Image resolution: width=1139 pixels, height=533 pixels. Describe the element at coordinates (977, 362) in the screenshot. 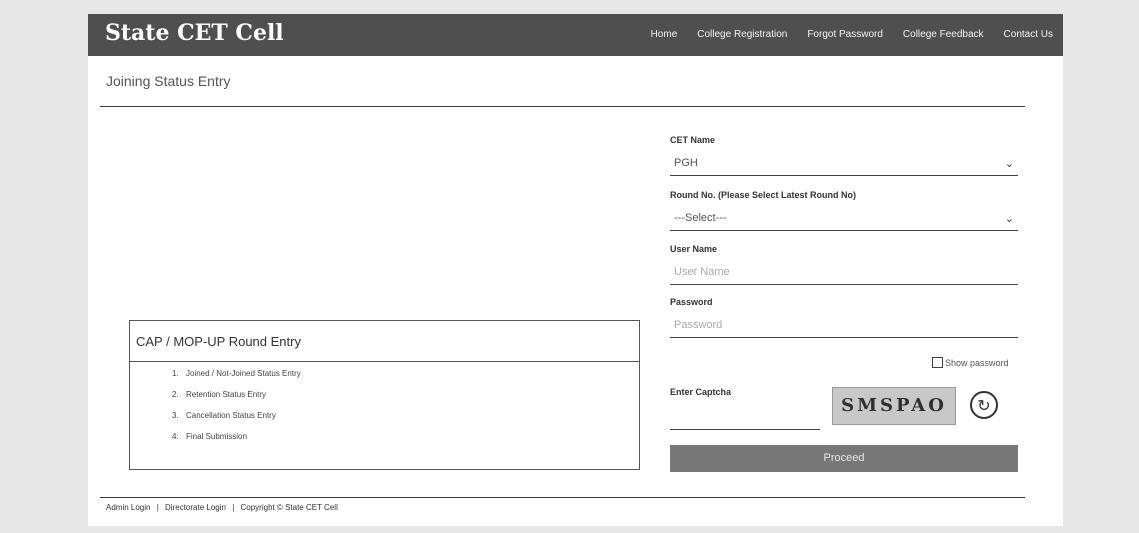

I see `show-password-label: Show password` at that location.